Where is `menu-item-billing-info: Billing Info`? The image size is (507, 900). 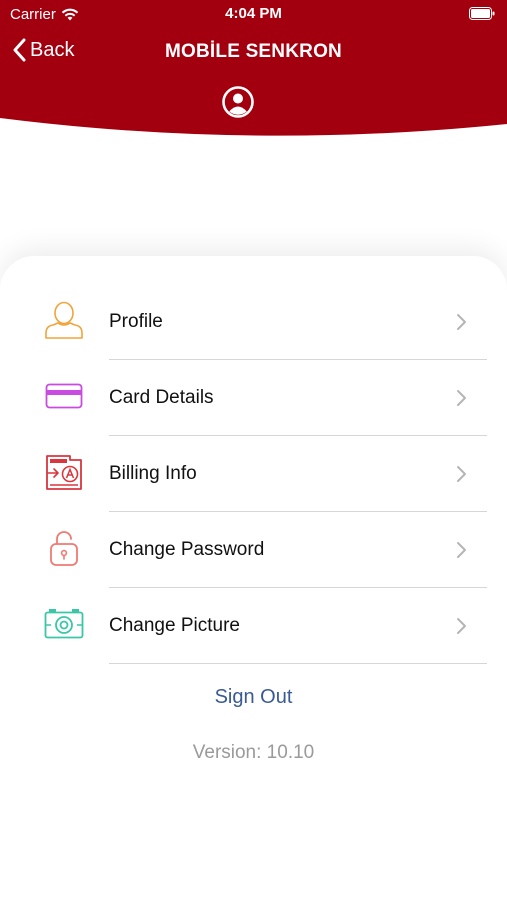 menu-item-billing-info: Billing Info is located at coordinates (253, 474).